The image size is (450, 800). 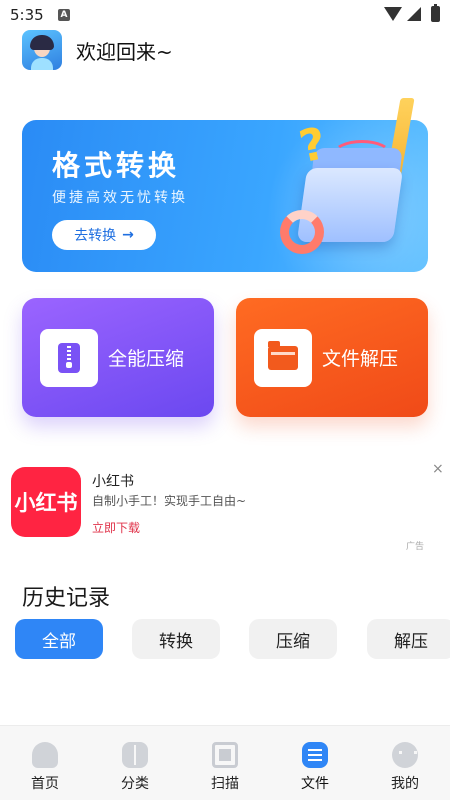 I want to click on compress-icon-box, so click(x=69, y=357).